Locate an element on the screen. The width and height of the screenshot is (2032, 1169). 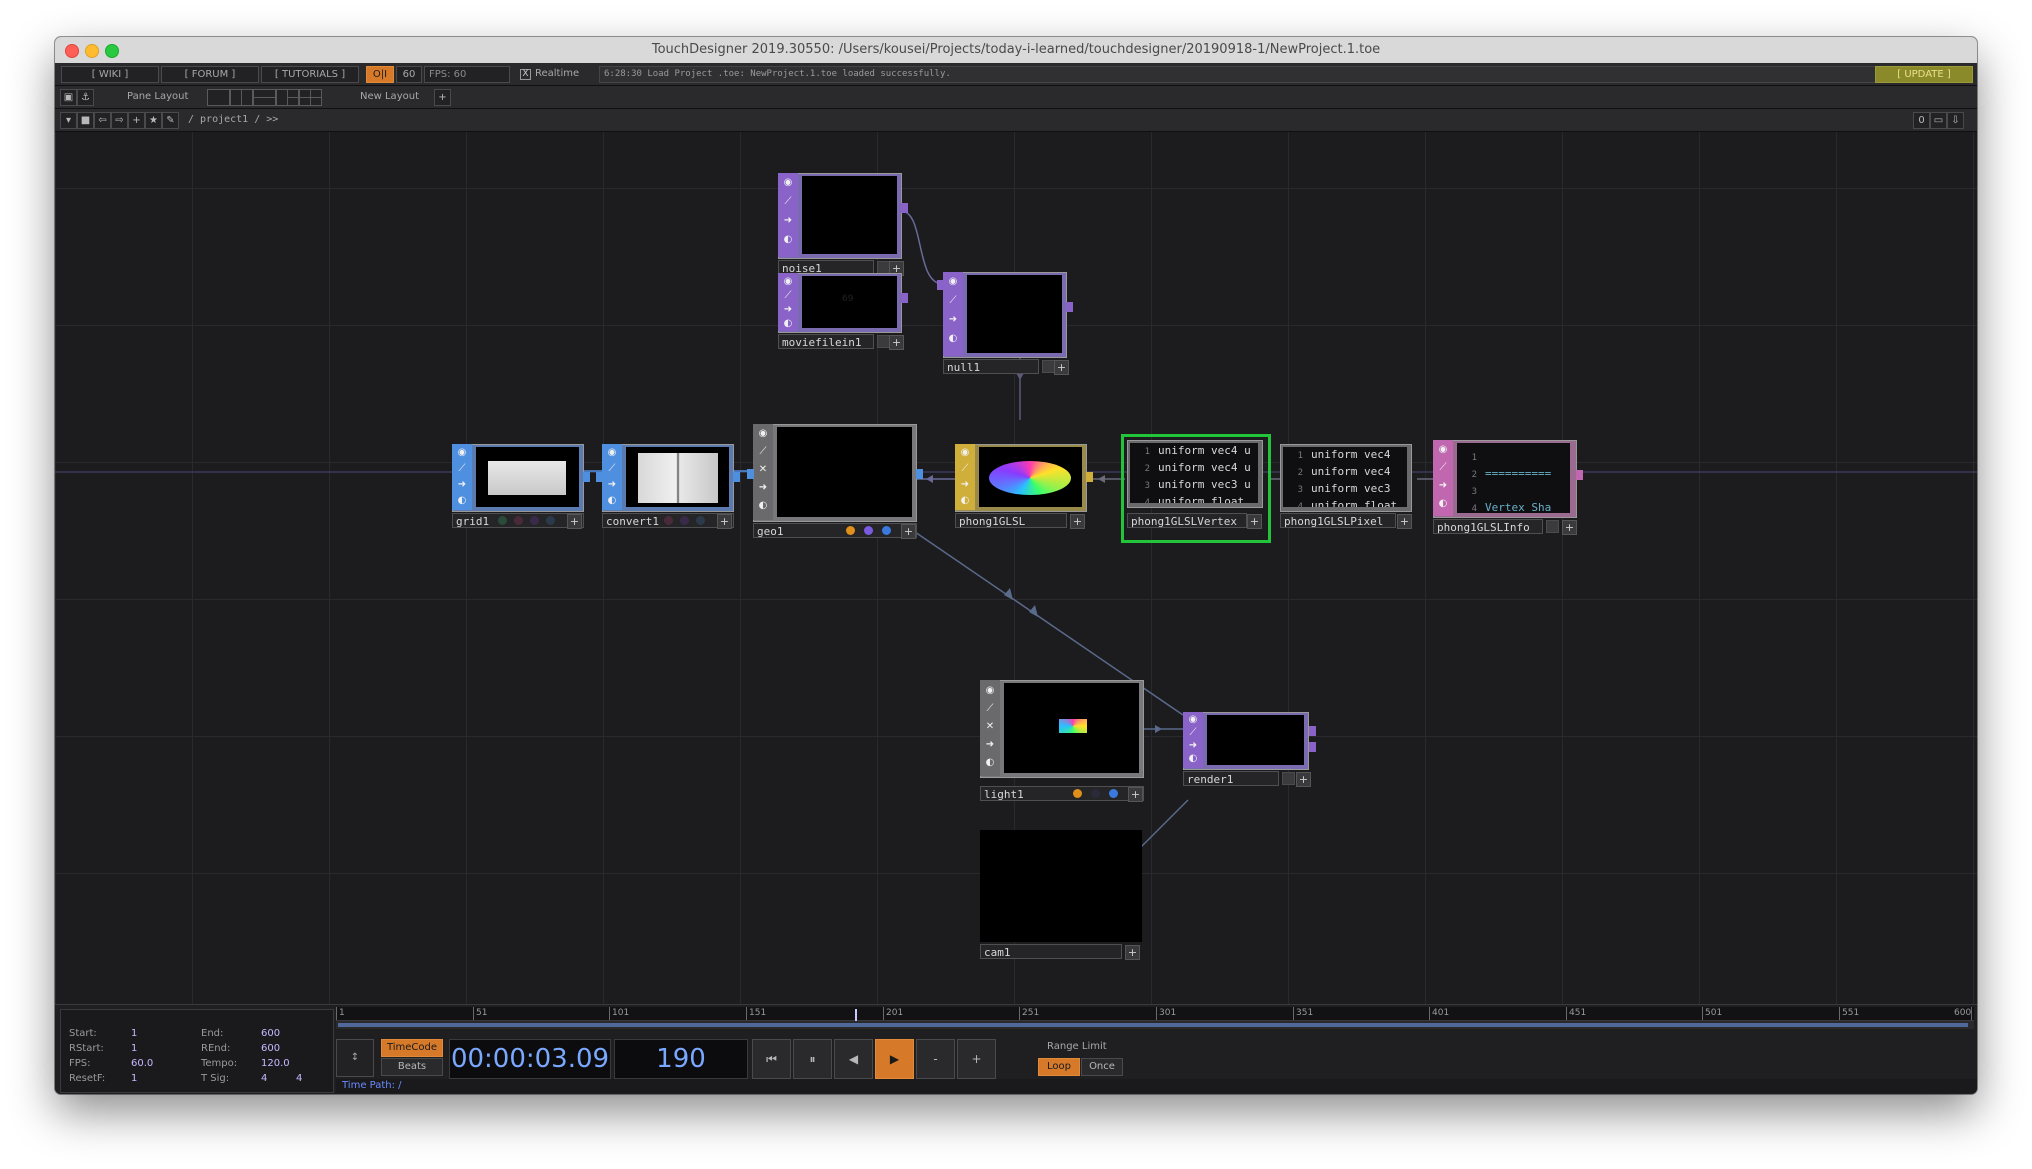
update-button: [ UPDATE ] is located at coordinates (1924, 74).